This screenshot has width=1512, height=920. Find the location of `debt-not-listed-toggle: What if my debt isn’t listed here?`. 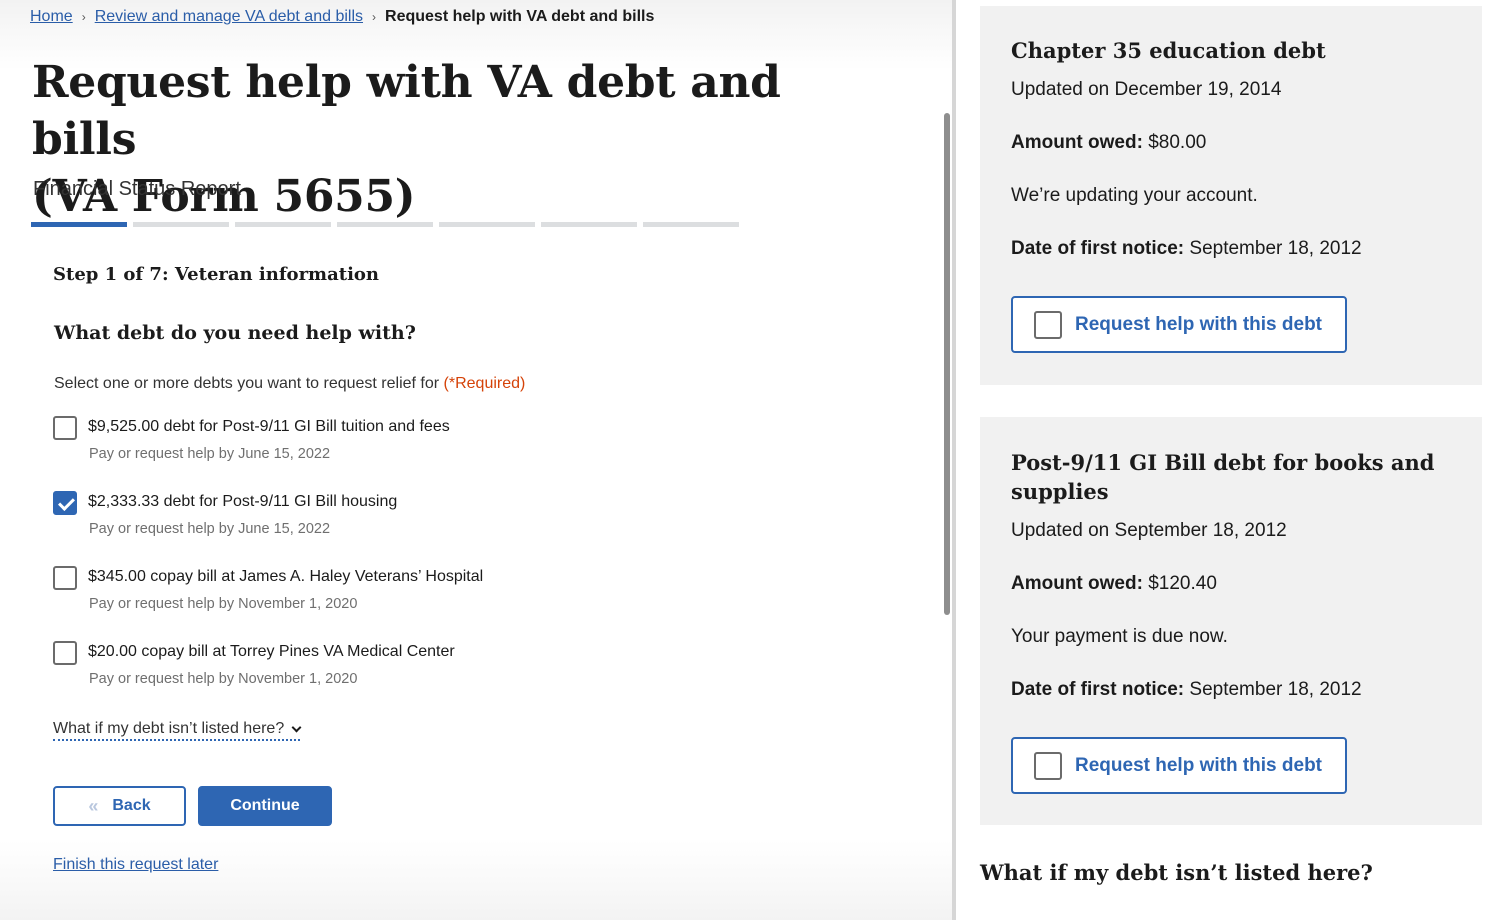

debt-not-listed-toggle: What if my debt isn’t listed here? is located at coordinates (177, 730).